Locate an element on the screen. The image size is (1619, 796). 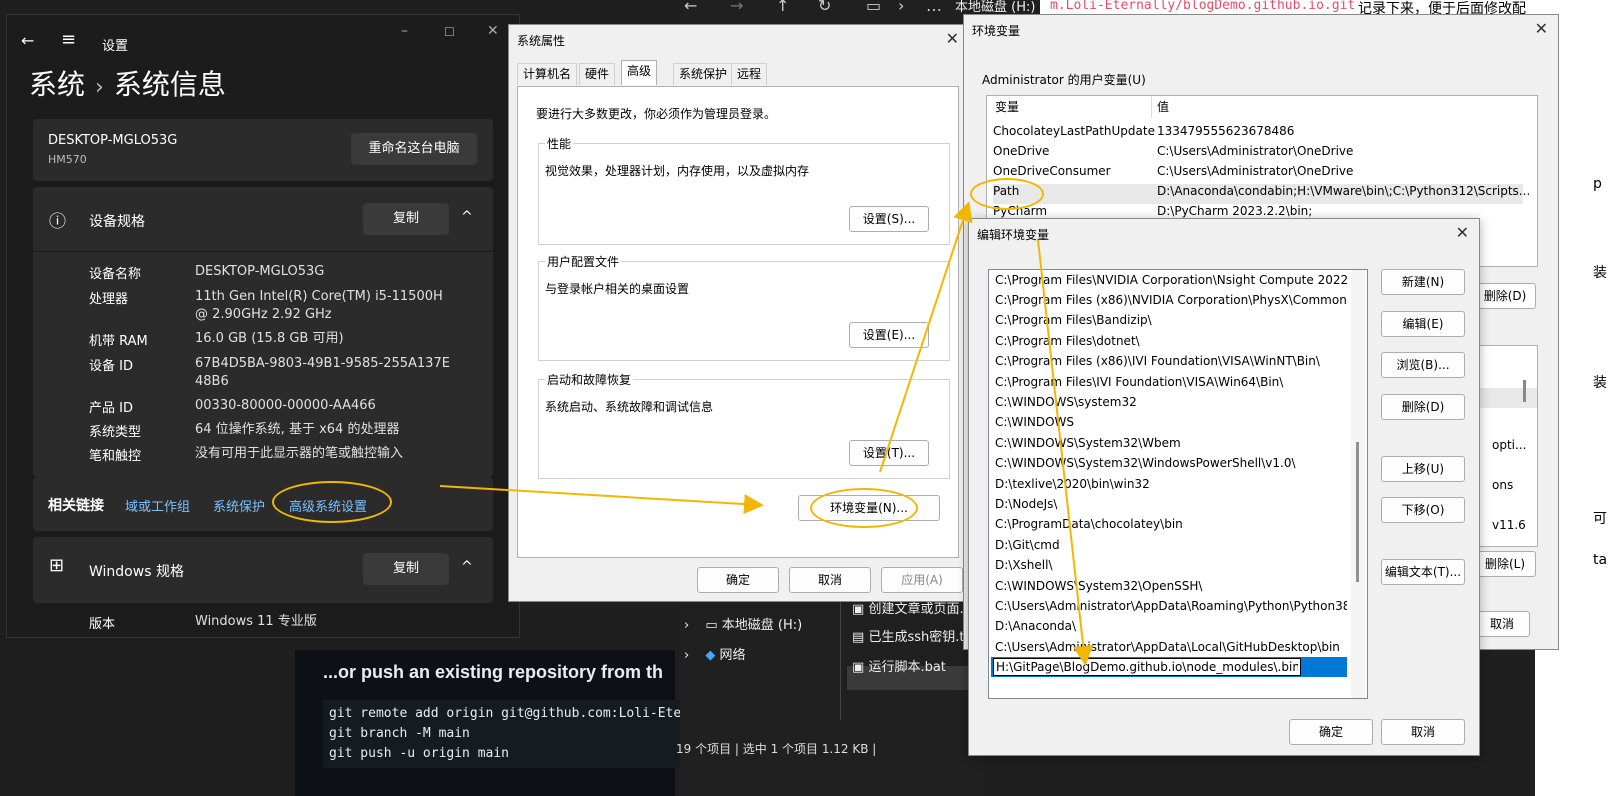
arrow-to-path-variable is located at coordinates (926, 337).